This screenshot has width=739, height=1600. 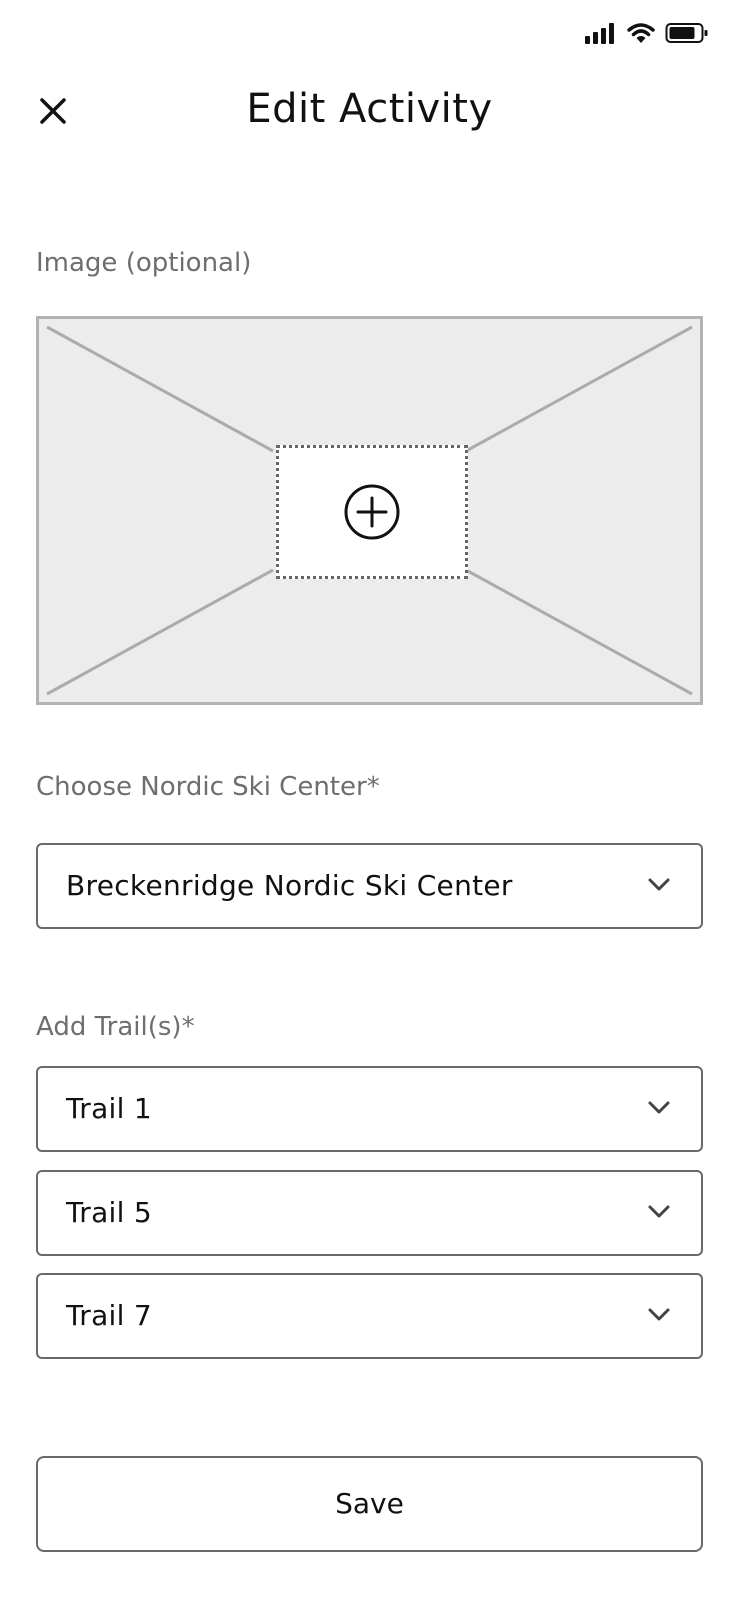 I want to click on trail-select-value: Trail 7, so click(x=109, y=1315).